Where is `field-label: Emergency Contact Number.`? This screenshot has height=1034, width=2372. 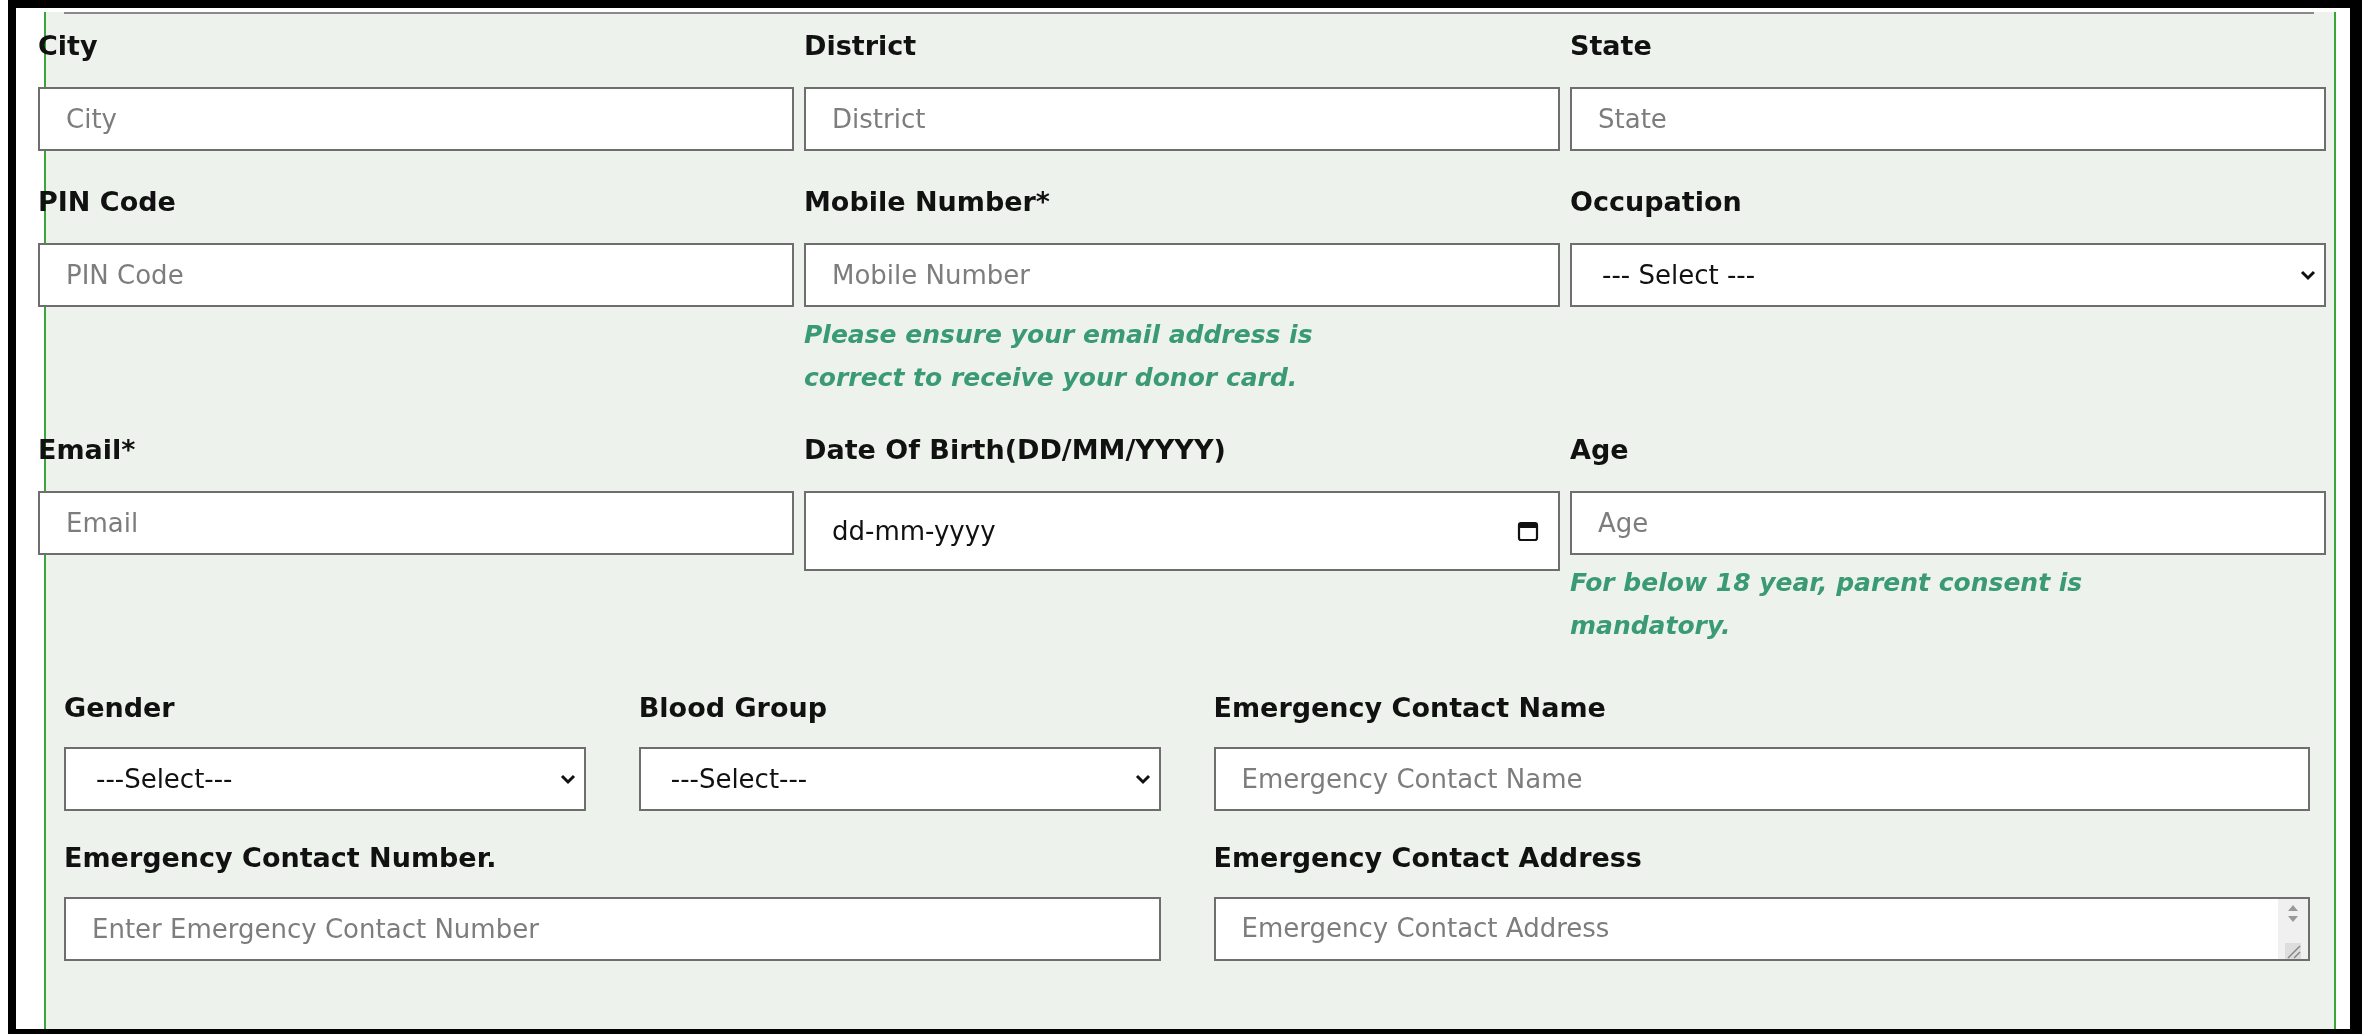 field-label: Emergency Contact Number. is located at coordinates (280, 858).